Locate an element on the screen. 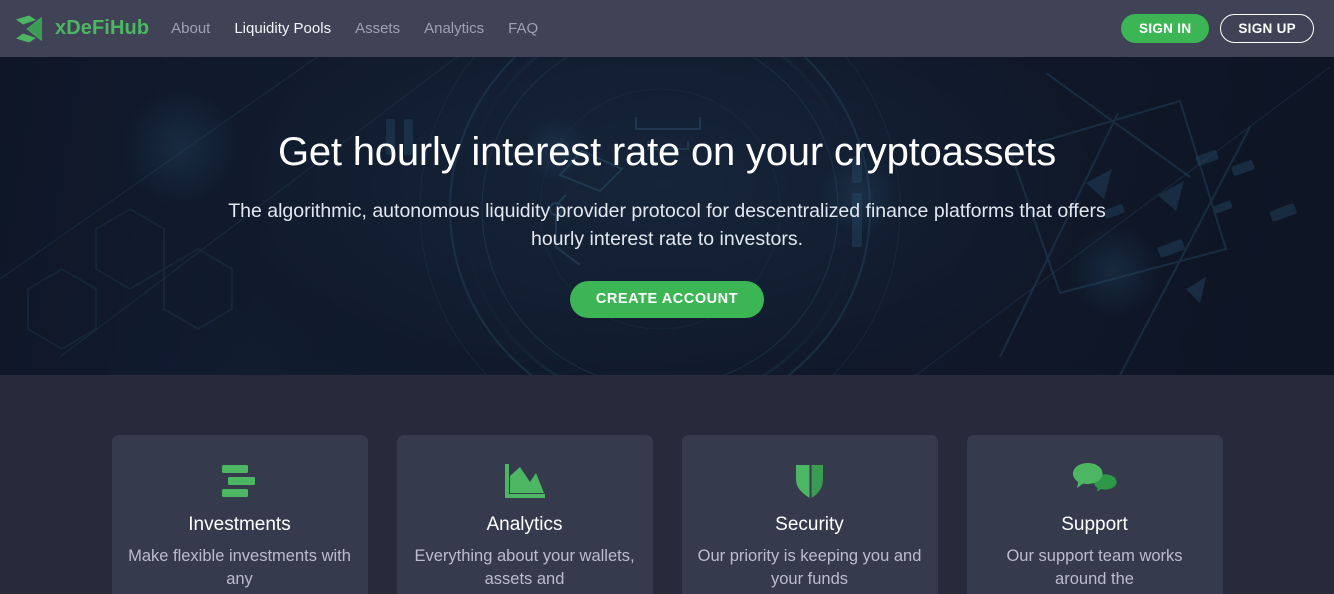 This screenshot has height=594, width=1334. nav-link-analytics: Analytics is located at coordinates (454, 28).